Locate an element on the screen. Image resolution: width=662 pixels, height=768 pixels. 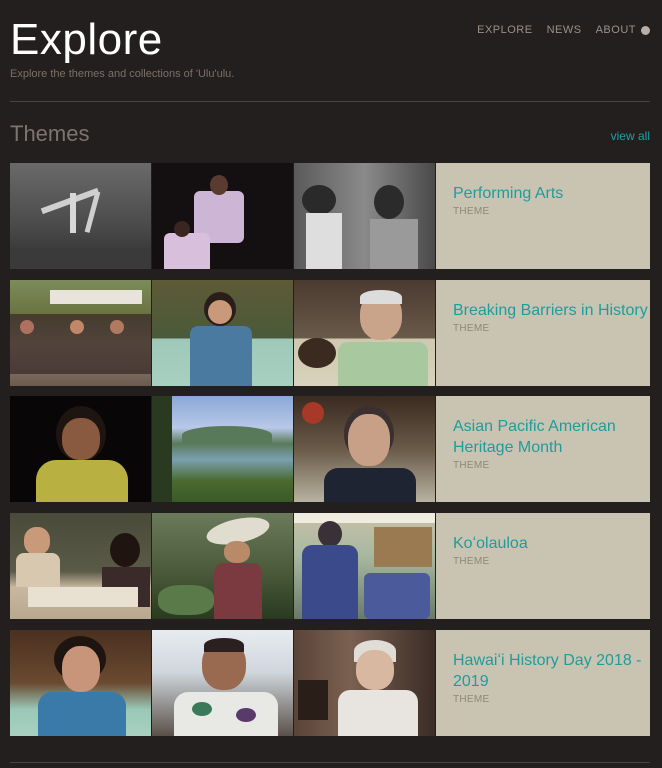
top-nav: EXPLORE NEWS ABOUT is located at coordinates (563, 30).